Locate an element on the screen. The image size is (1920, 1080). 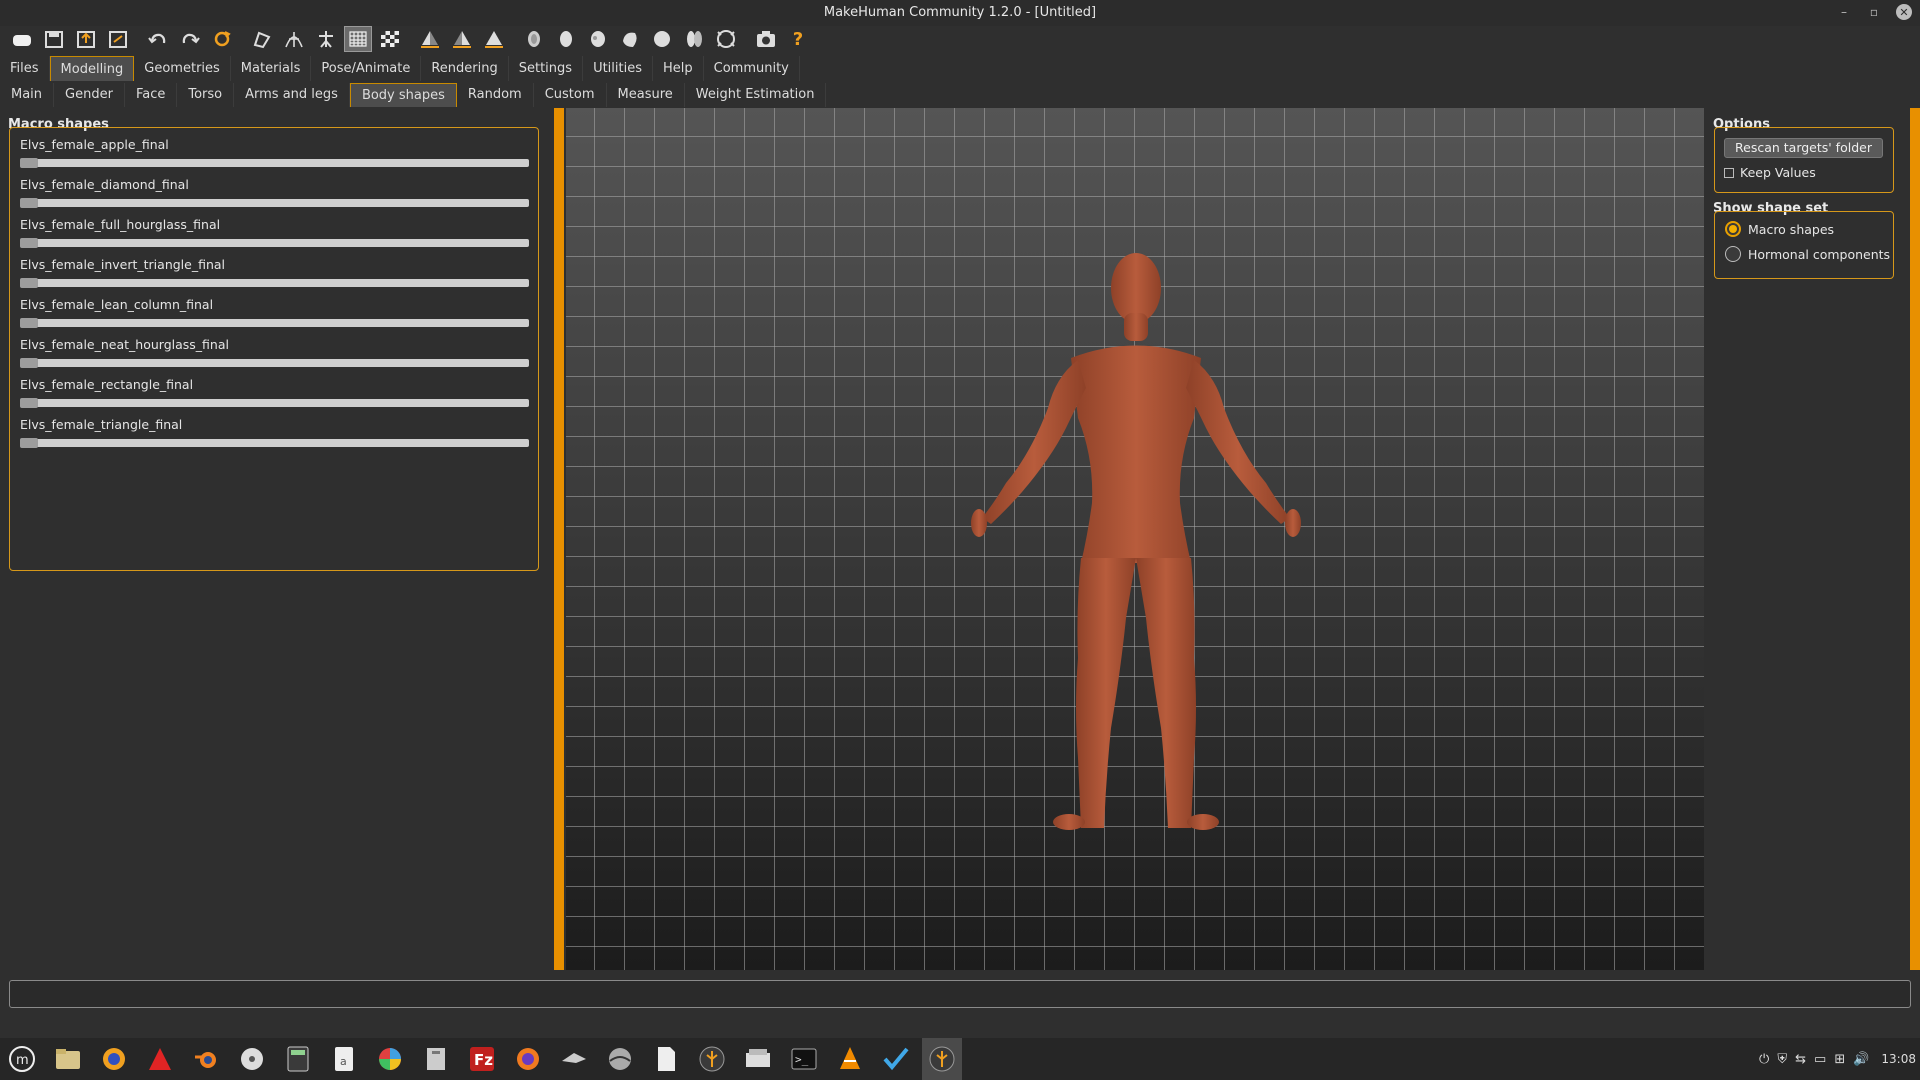
disc-icon is located at coordinates (252, 1059).